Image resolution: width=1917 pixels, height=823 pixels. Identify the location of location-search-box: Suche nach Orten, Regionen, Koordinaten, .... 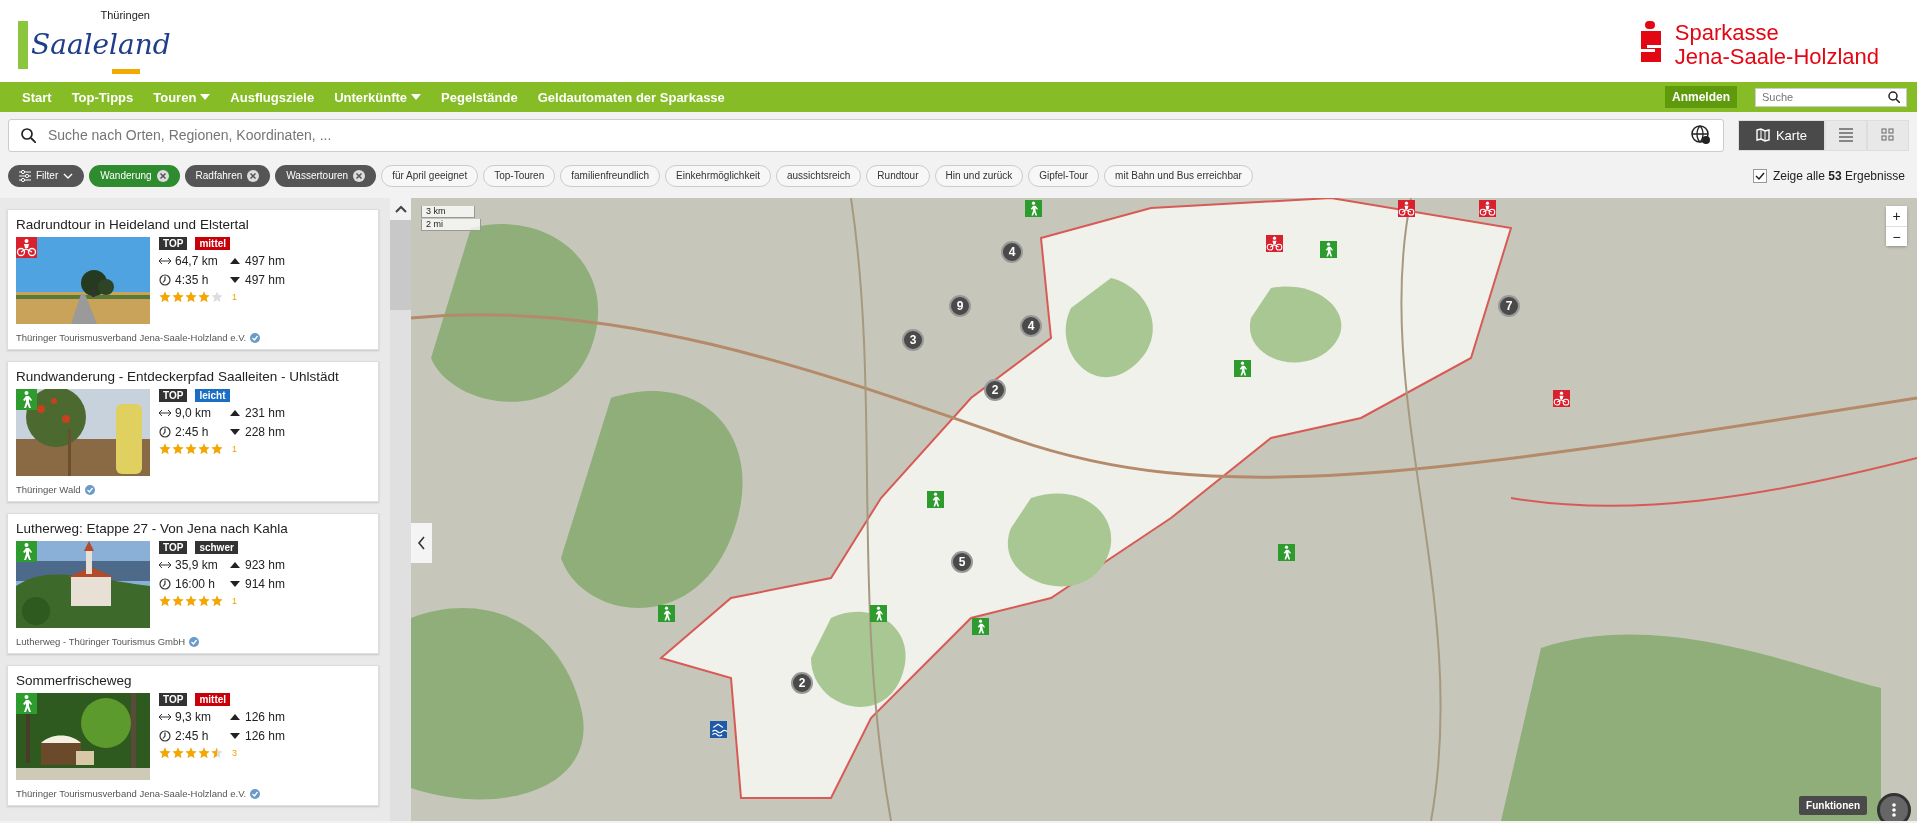
(866, 135).